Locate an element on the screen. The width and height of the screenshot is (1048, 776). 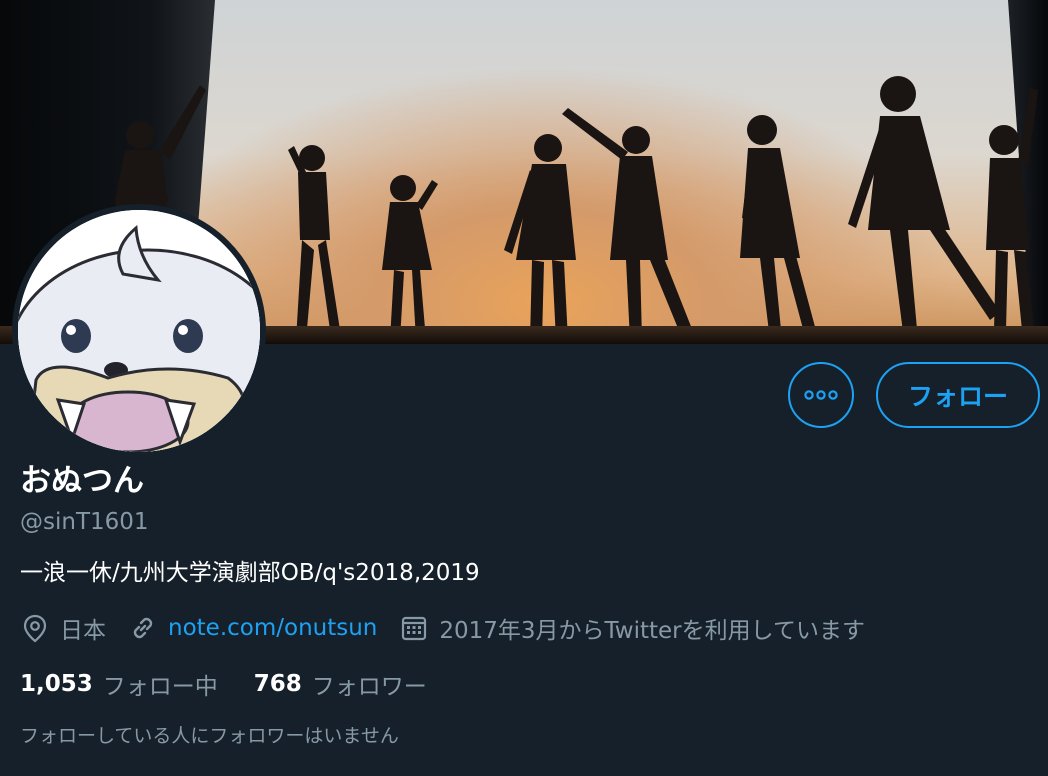
following-count: 1,053 is located at coordinates (56, 684).